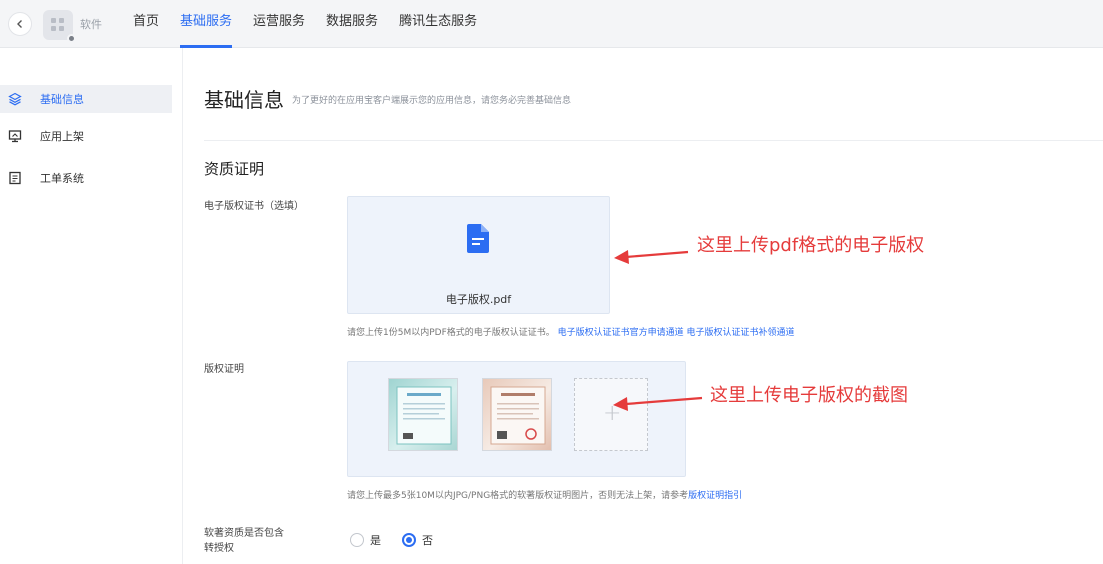 The height and width of the screenshot is (564, 1103). What do you see at coordinates (15, 136) in the screenshot?
I see `monitor-icon` at bounding box center [15, 136].